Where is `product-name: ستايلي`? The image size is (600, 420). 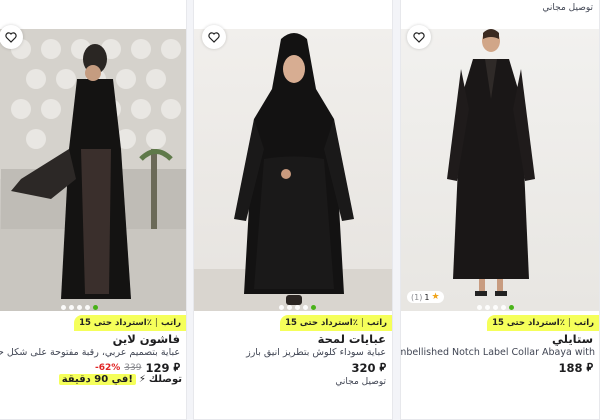
product-name: ستايلي is located at coordinates (572, 339).